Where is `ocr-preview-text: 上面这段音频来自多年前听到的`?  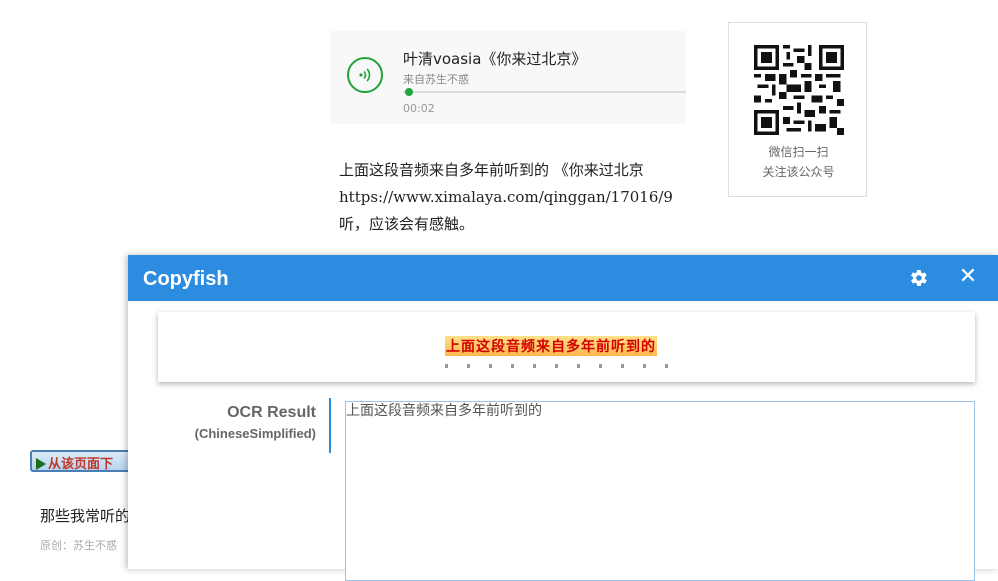 ocr-preview-text: 上面这段音频来自多年前听到的 is located at coordinates (551, 346).